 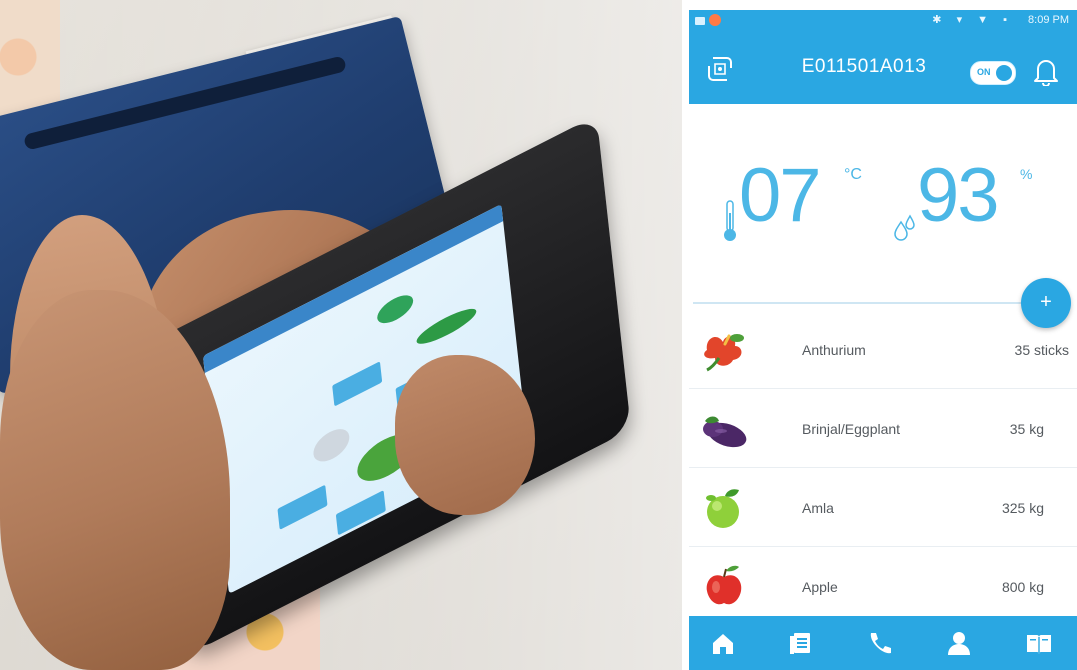 What do you see at coordinates (883, 349) in the screenshot?
I see `list-item: Anthurium 35 sticks` at bounding box center [883, 349].